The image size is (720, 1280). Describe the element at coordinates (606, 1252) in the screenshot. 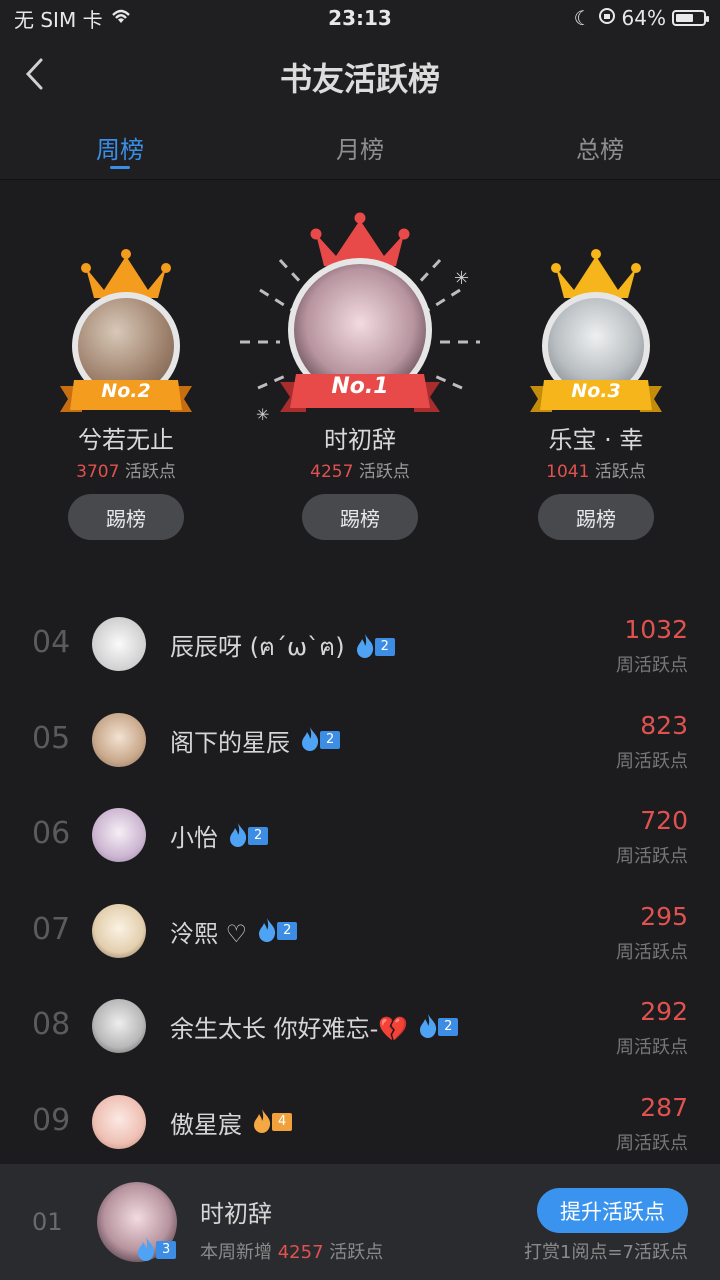

I see `reward-note: 打赏1阅点=7活跃点` at that location.